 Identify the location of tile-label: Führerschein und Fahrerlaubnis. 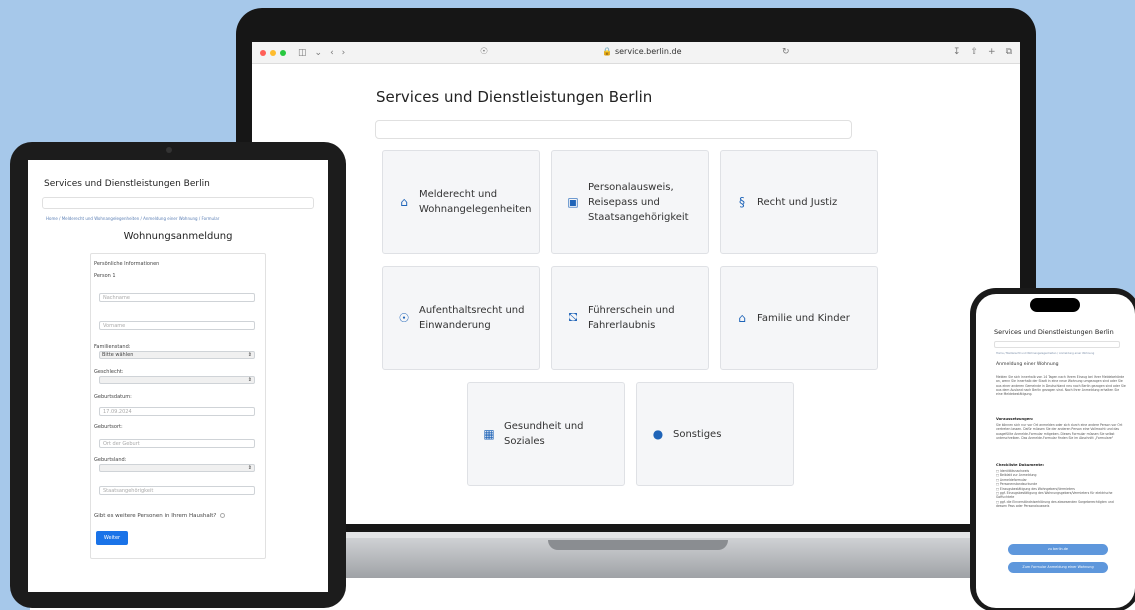
(631, 318).